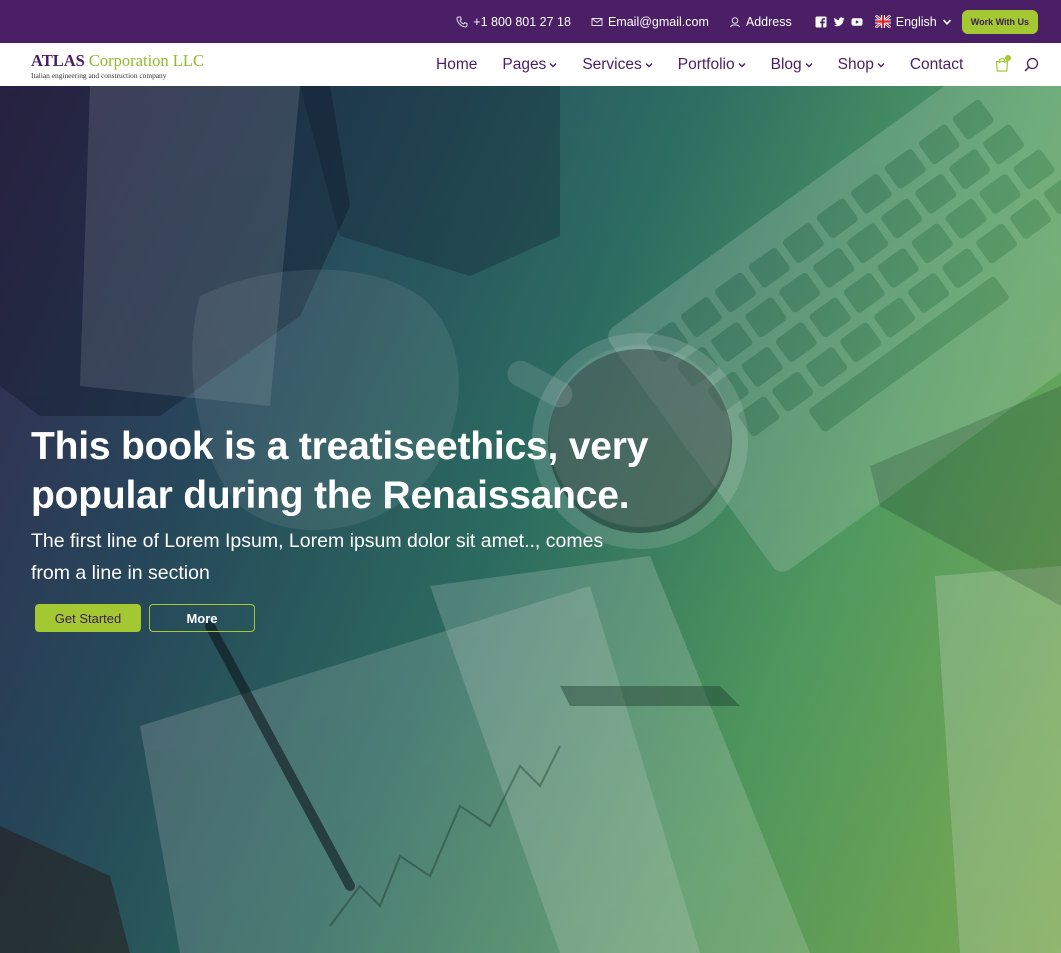 The image size is (1061, 953). I want to click on phone-icon, so click(462, 22).